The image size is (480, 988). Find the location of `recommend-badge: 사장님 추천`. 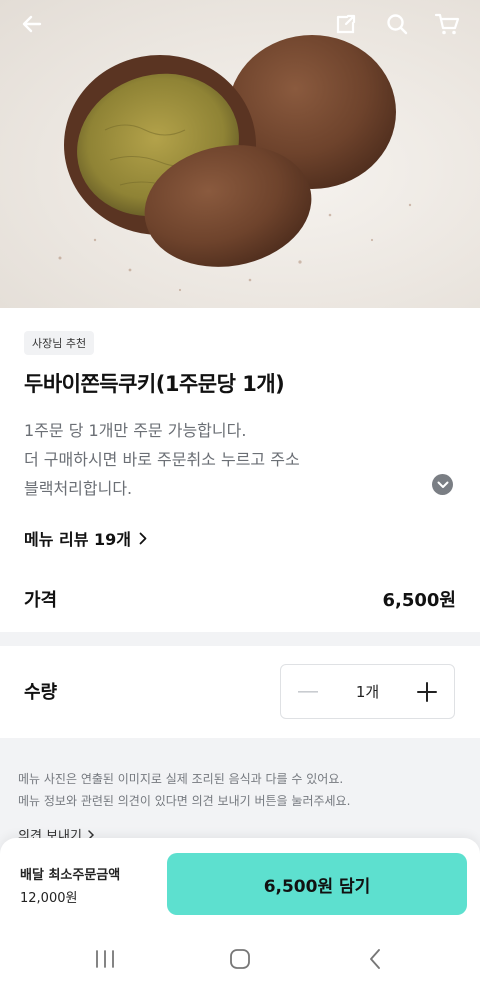

recommend-badge: 사장님 추천 is located at coordinates (59, 343).